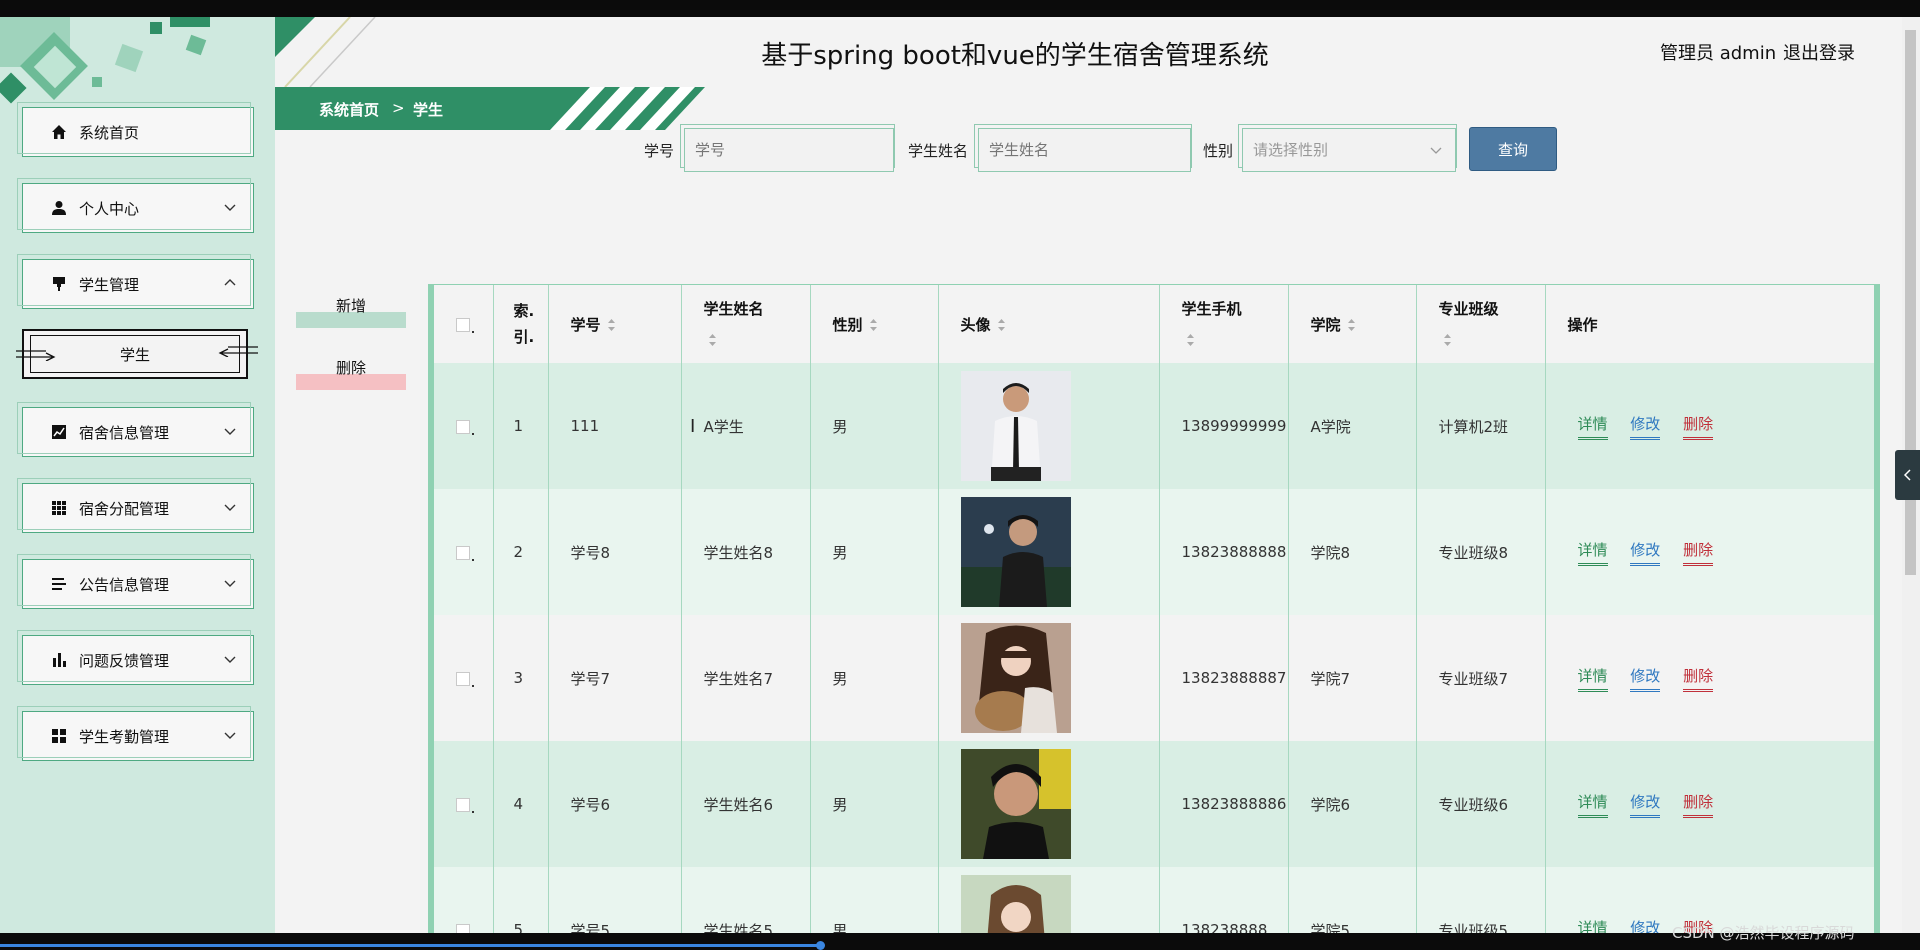 This screenshot has height=950, width=1920. What do you see at coordinates (1084, 150) in the screenshot?
I see `student-name-input` at bounding box center [1084, 150].